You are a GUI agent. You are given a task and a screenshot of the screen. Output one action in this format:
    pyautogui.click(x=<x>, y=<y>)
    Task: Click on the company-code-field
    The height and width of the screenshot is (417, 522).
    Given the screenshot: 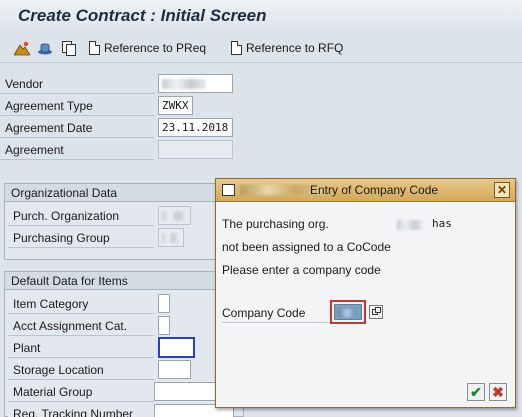 What is the action you would take?
    pyautogui.click(x=348, y=312)
    